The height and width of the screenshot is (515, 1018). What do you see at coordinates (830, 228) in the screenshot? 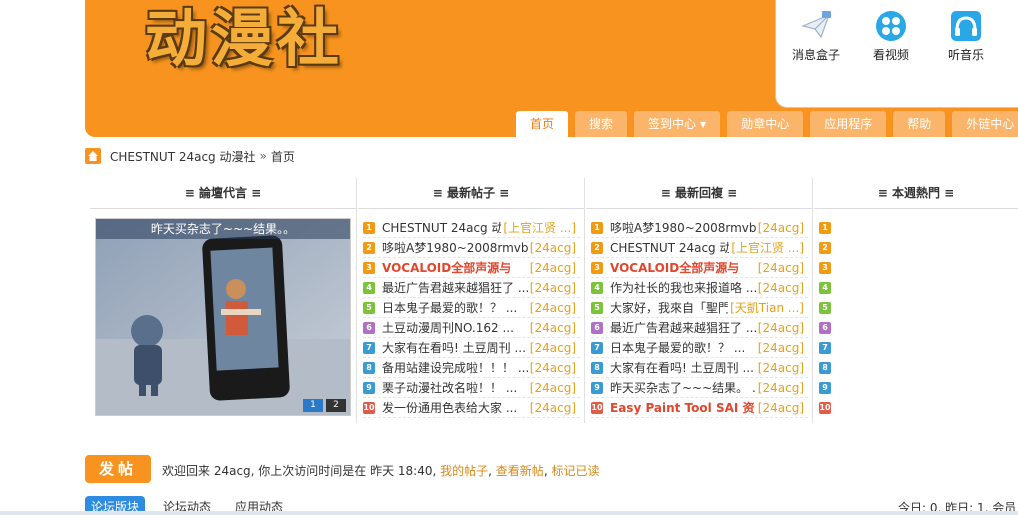
I see `hot-row: 1` at bounding box center [830, 228].